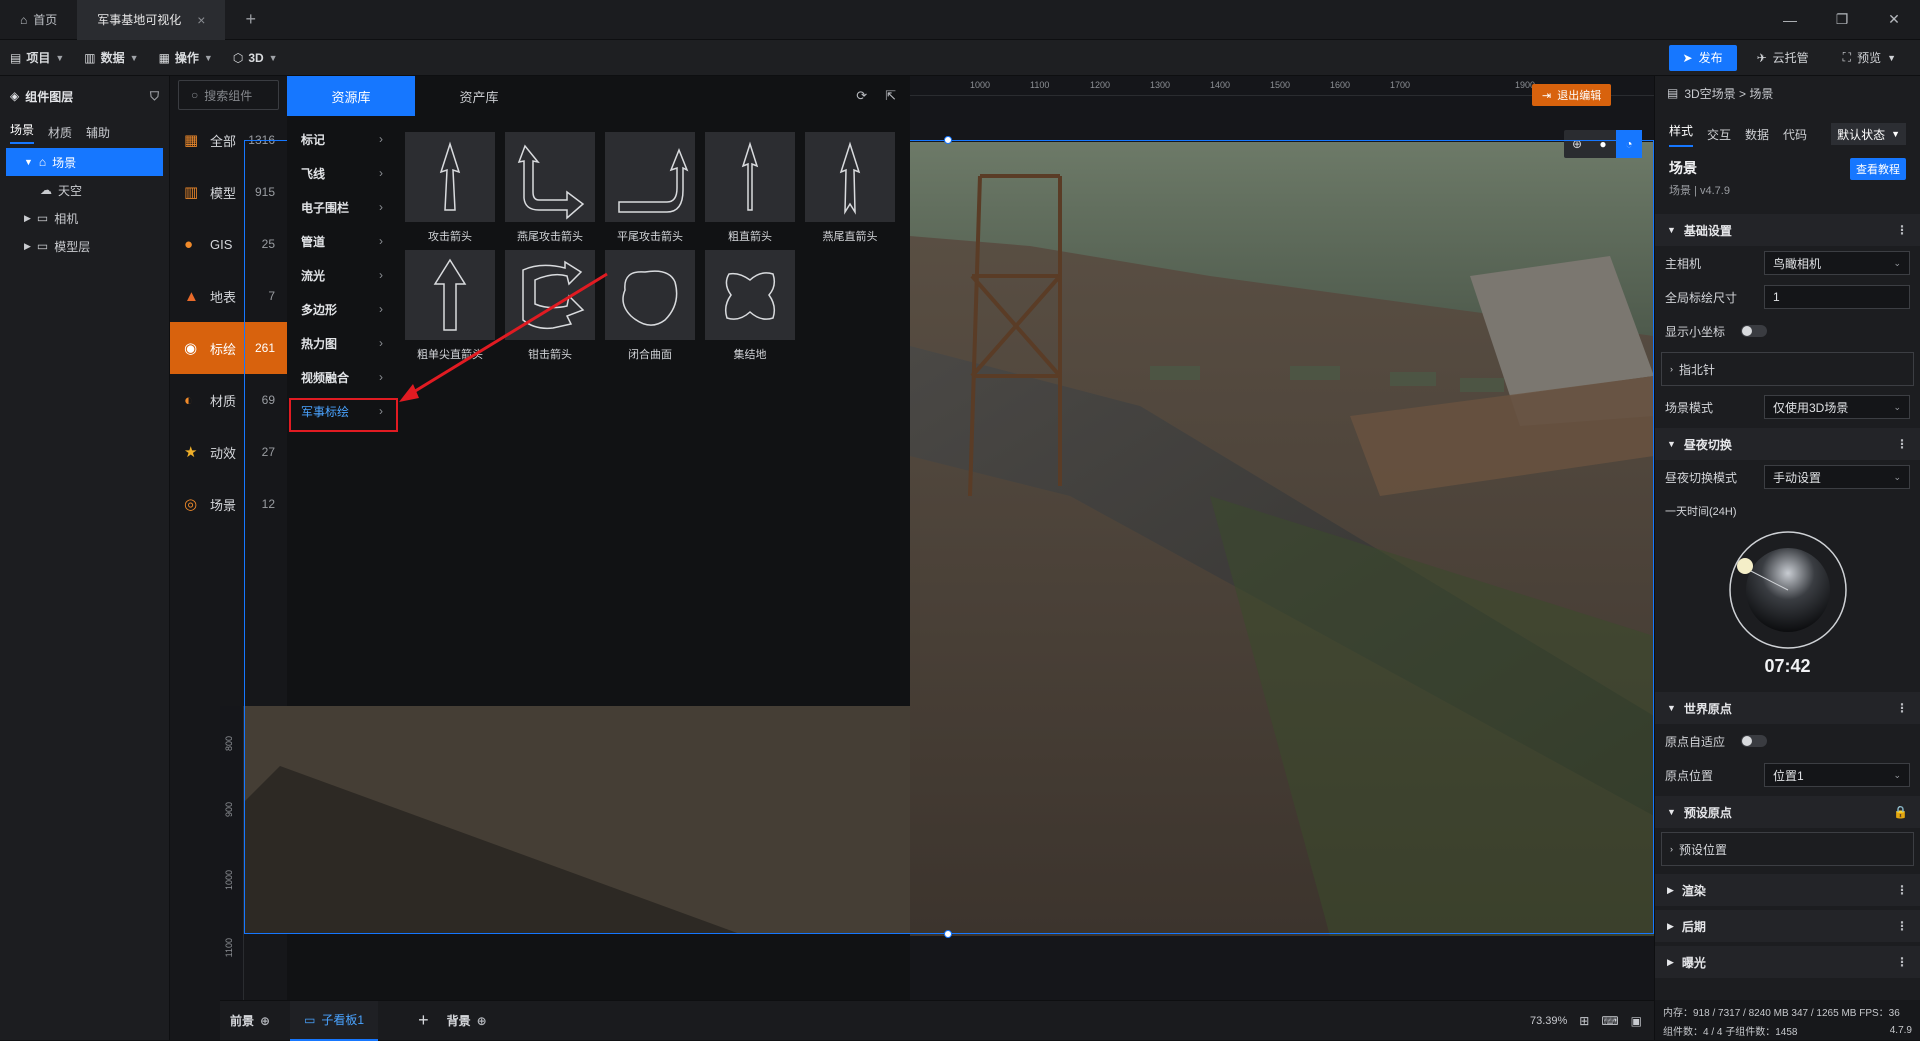 Image resolution: width=1920 pixels, height=1041 pixels. What do you see at coordinates (228, 140) in the screenshot?
I see `category-item: ▦ 全部 1316` at bounding box center [228, 140].